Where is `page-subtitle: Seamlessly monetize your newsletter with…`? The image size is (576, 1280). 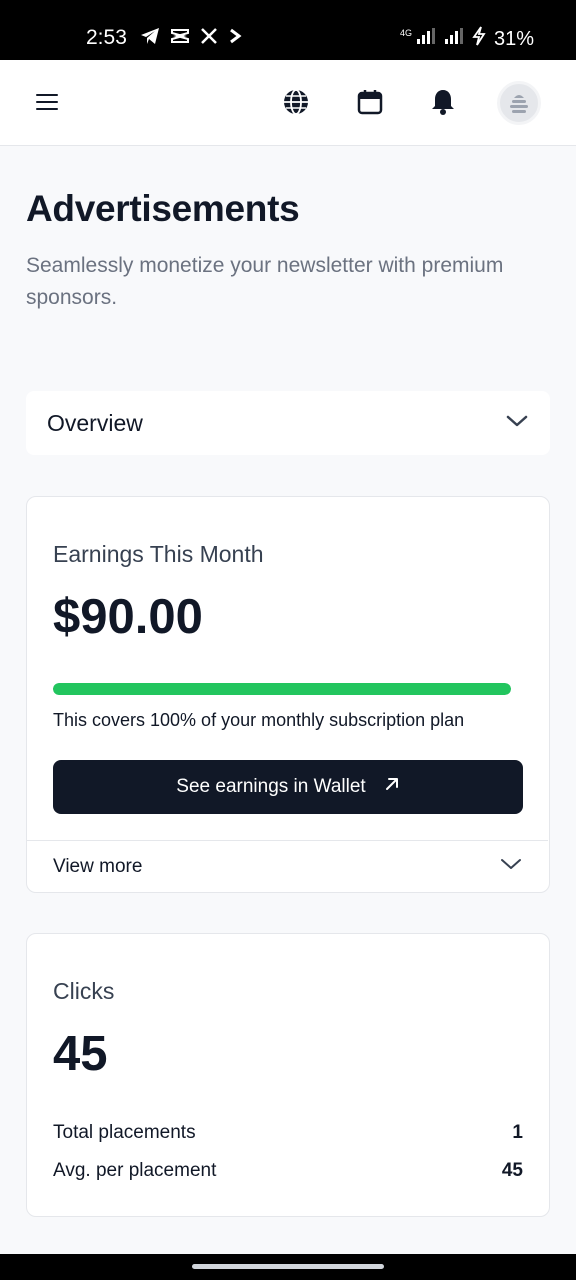 page-subtitle: Seamlessly monetize your newsletter with… is located at coordinates (265, 281).